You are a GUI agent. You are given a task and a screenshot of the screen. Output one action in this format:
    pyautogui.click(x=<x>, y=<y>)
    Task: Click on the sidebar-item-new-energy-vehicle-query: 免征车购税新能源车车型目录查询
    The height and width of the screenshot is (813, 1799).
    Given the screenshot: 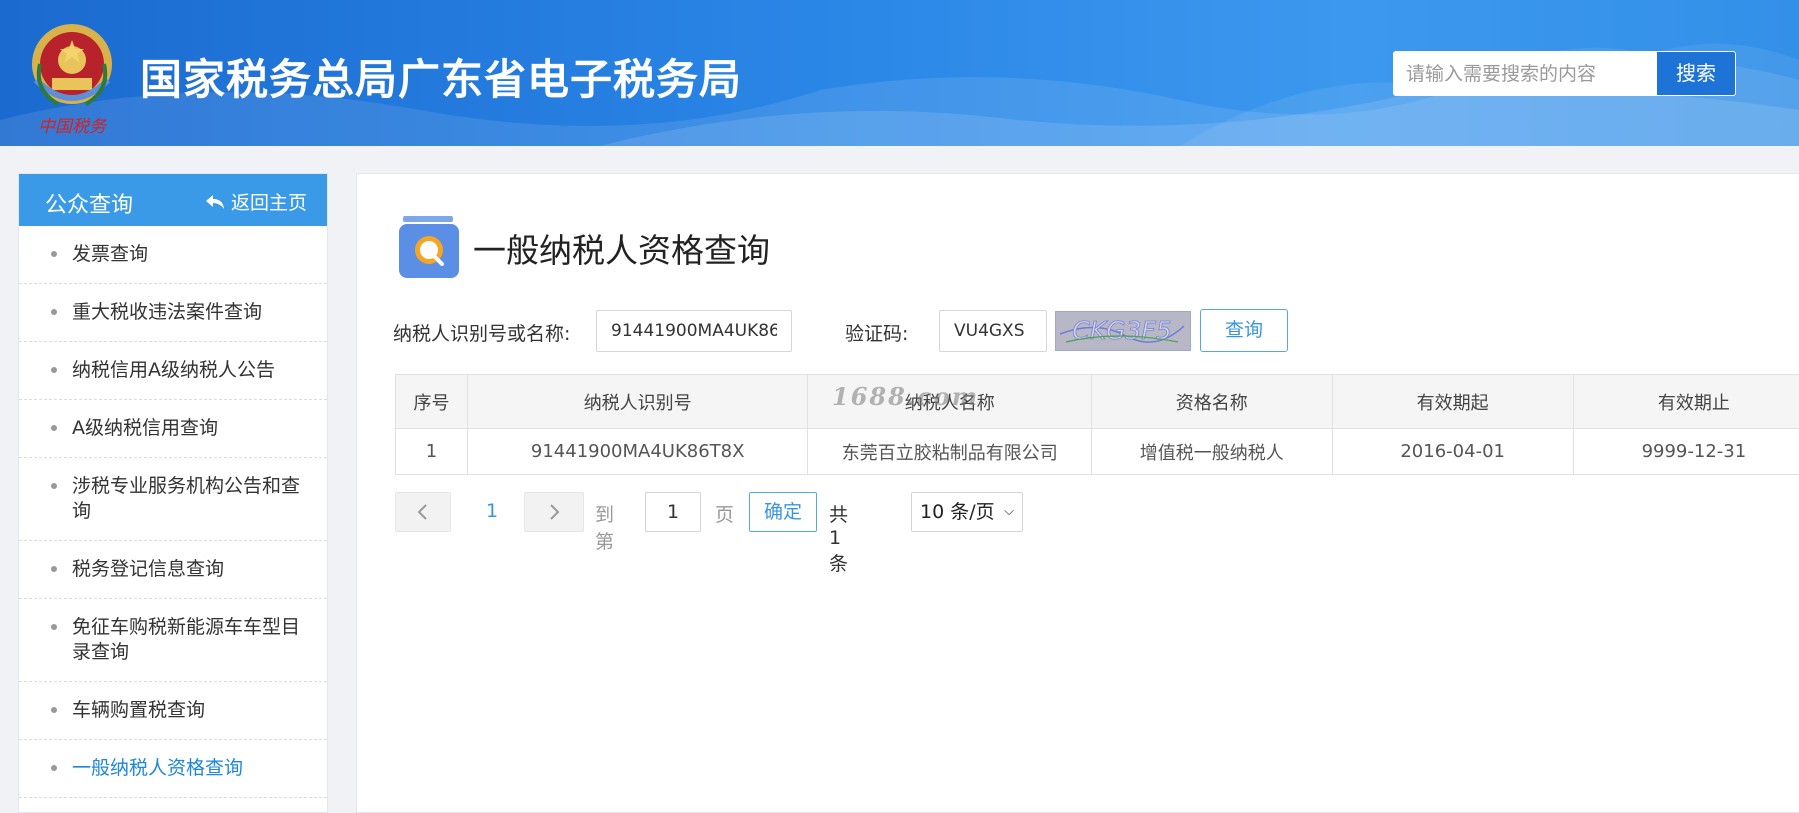 What is the action you would take?
    pyautogui.click(x=173, y=640)
    